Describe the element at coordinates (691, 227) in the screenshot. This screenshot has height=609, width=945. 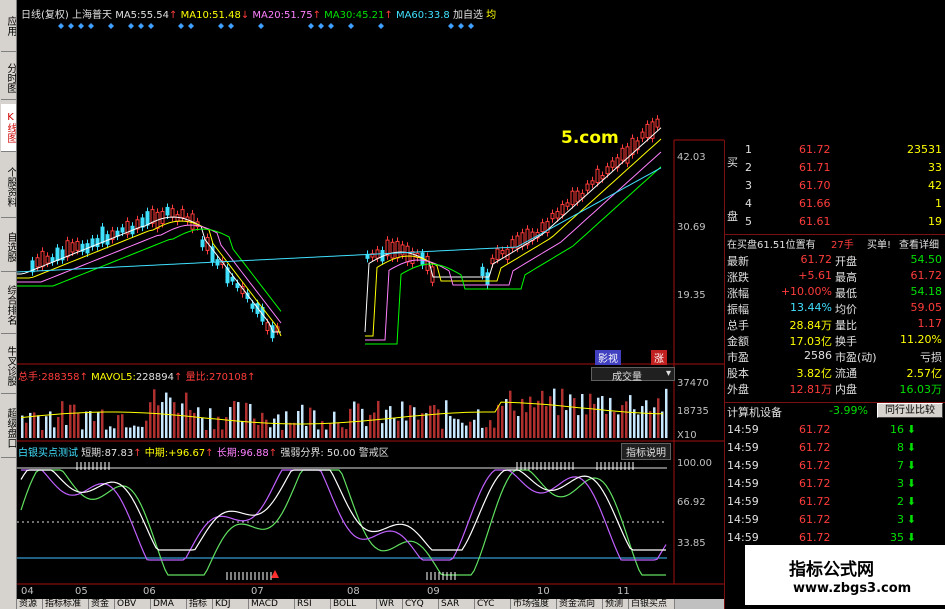
I see `price-tick-2: 30.69` at that location.